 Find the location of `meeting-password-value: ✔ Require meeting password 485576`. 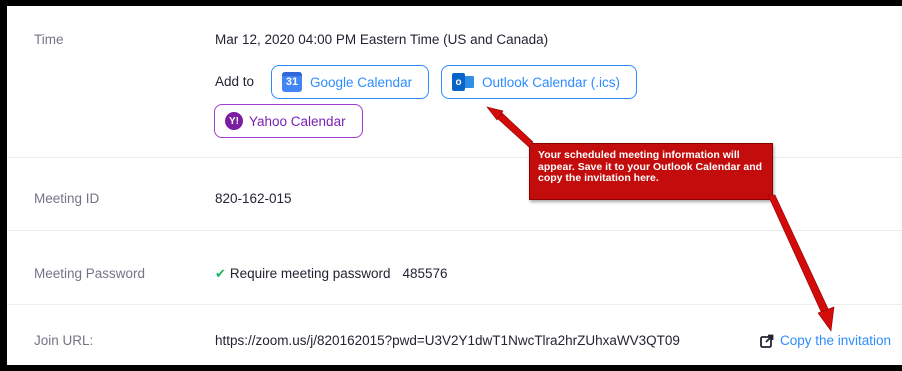

meeting-password-value: ✔ Require meeting password 485576 is located at coordinates (331, 274).